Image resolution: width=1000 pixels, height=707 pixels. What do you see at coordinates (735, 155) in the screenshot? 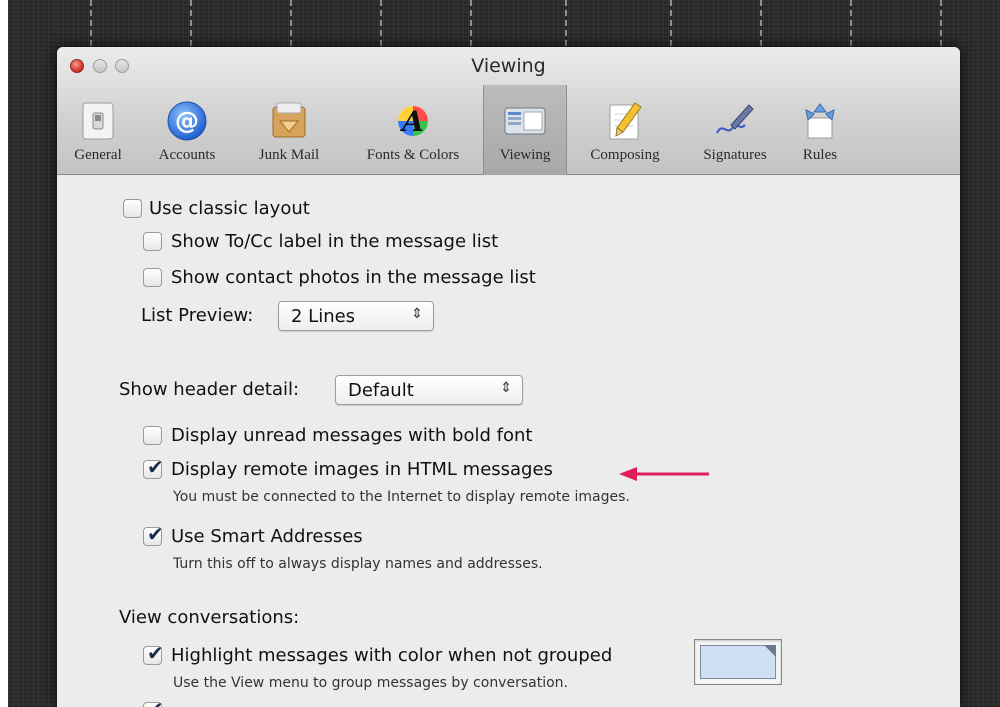
I see `tab-signatures-label: Signatures` at bounding box center [735, 155].